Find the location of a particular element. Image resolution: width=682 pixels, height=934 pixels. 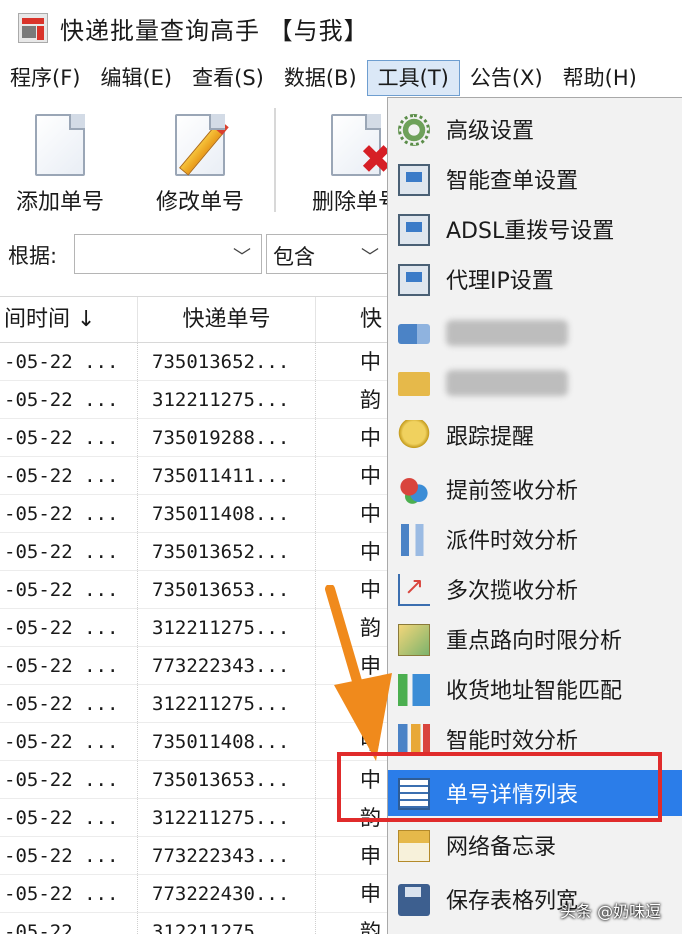

menu-item-label: 收货地址智能匹配 is located at coordinates (534, 691).